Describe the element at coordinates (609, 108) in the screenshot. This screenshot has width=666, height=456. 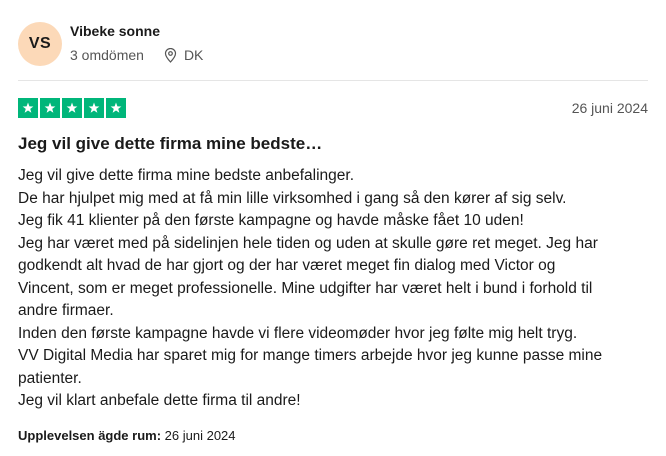
I see `review-date: 26 juni 2024` at that location.